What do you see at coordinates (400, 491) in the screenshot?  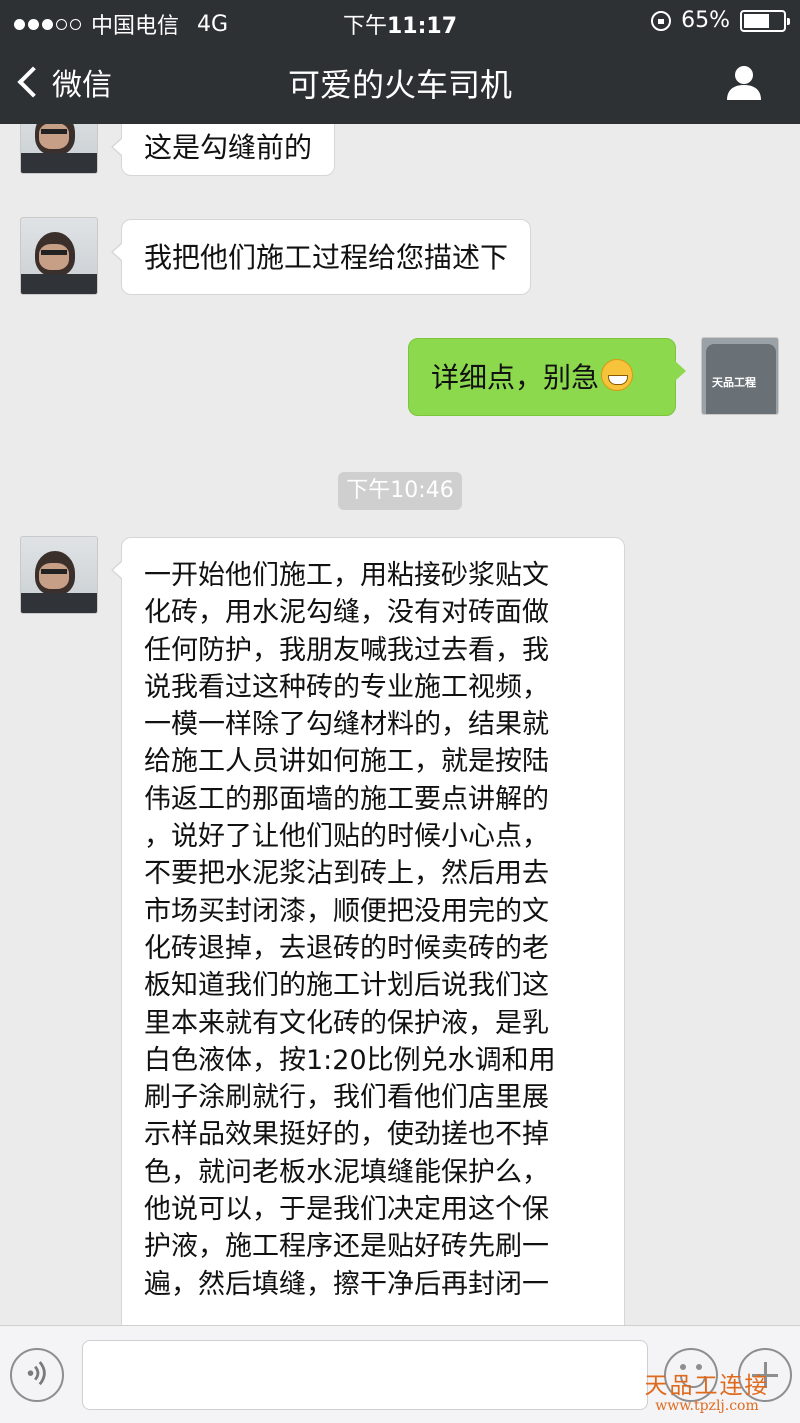 I see `timestamp-badge: 下午10:46` at bounding box center [400, 491].